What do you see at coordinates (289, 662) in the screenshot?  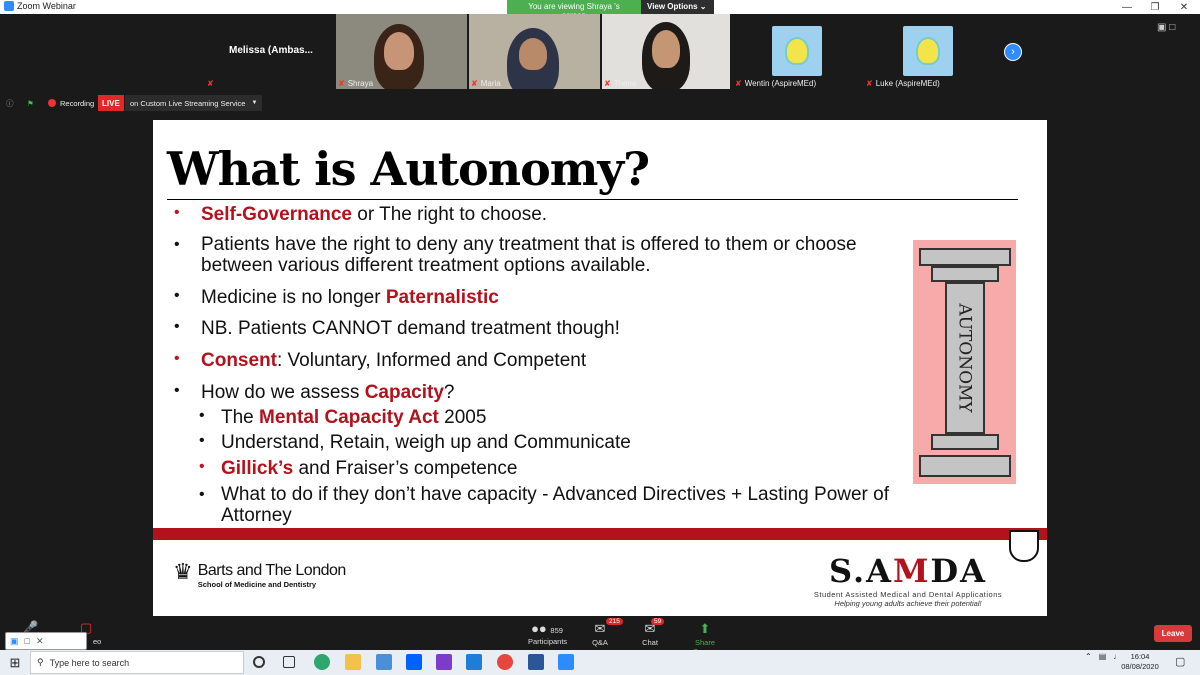 I see `task-view-icon` at bounding box center [289, 662].